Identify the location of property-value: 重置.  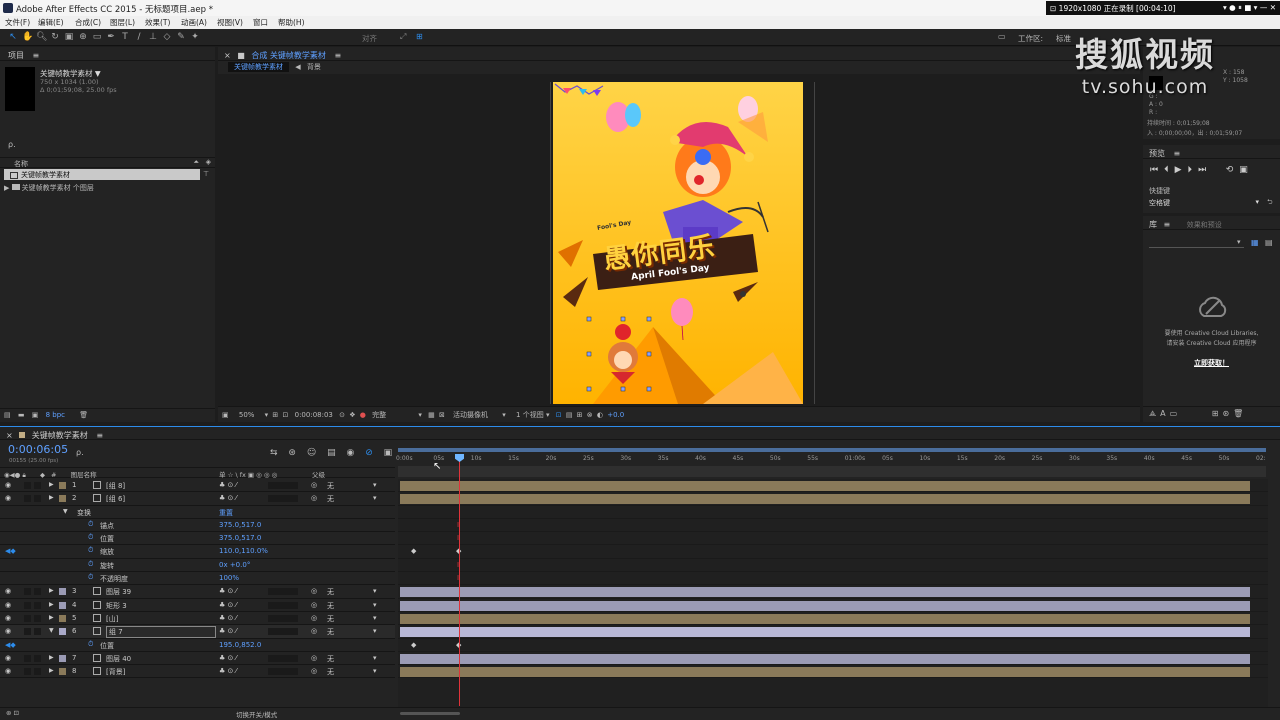
(226, 513).